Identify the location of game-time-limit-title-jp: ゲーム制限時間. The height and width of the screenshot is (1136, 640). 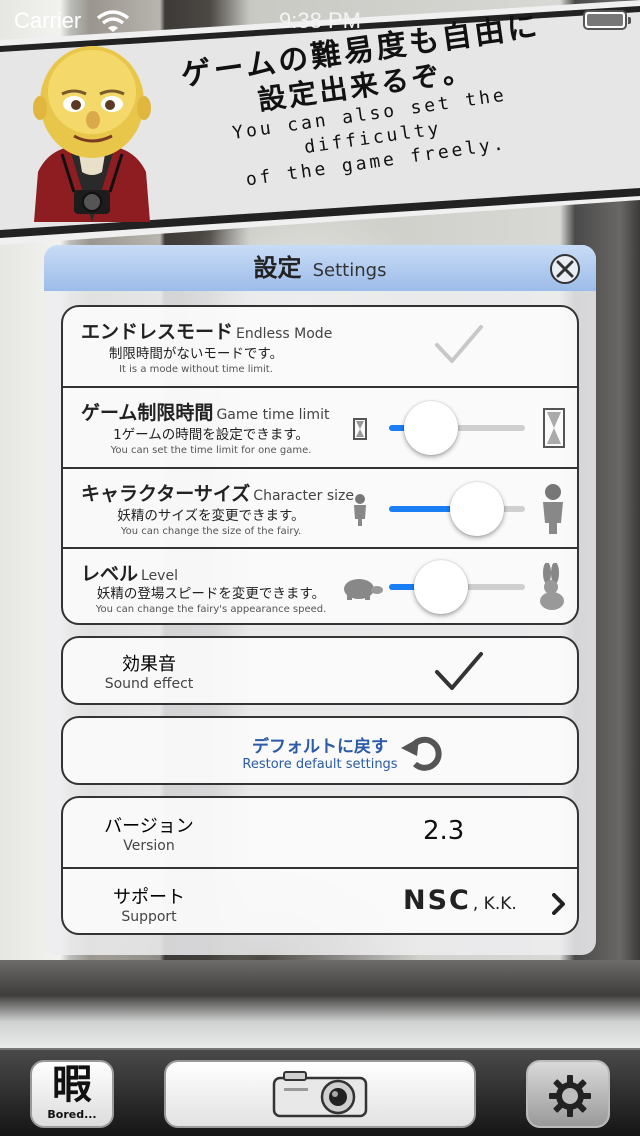
(147, 413).